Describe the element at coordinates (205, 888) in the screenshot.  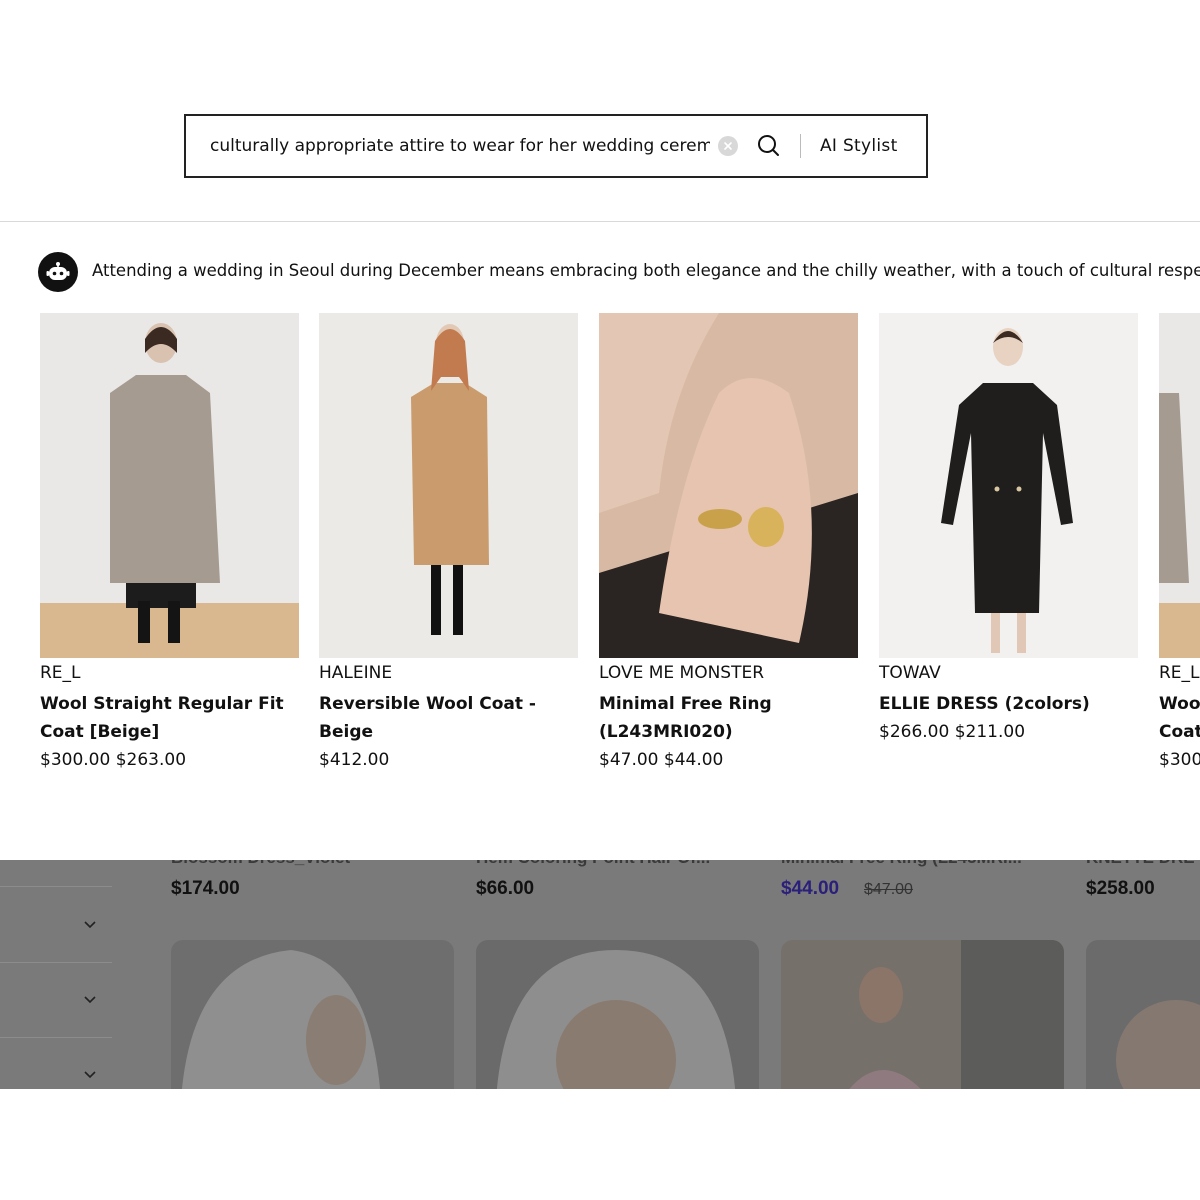
I see `bg-product-price: $174.00` at that location.